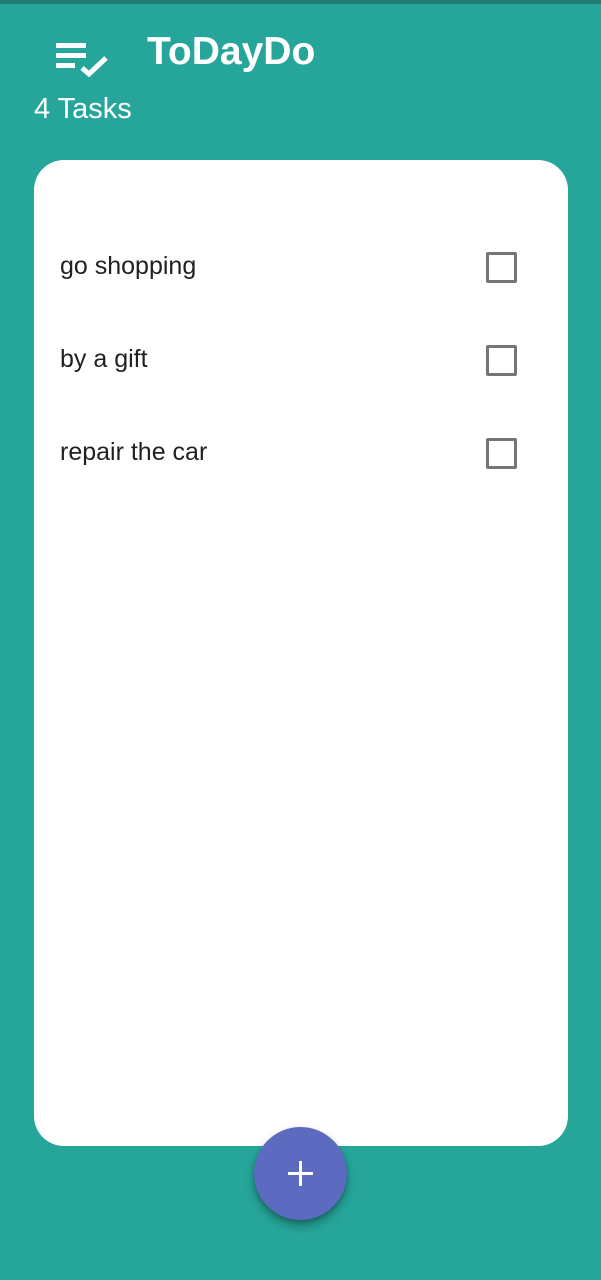  I want to click on plus-icon, so click(300, 1173).